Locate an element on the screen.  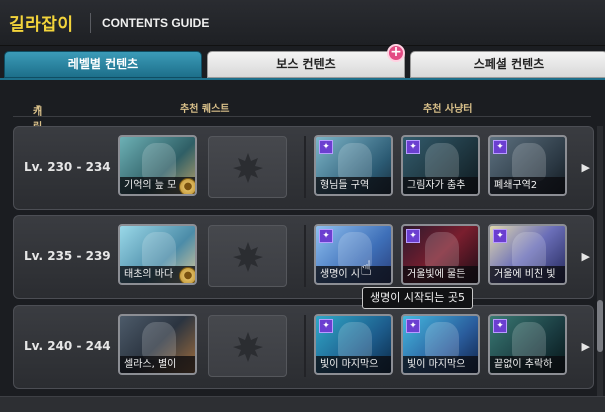
bottom-bar is located at coordinates (302, 404).